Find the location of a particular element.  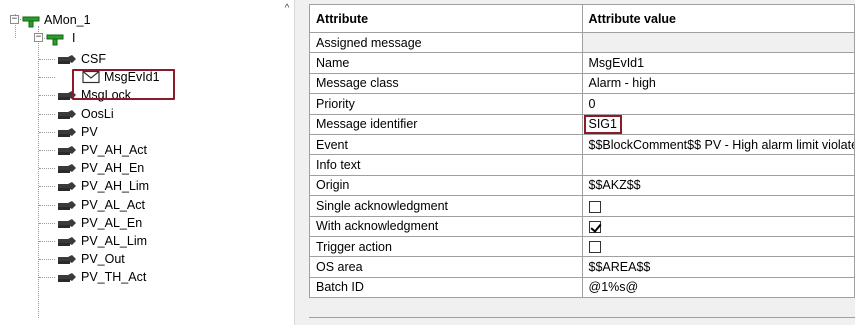

attribute-value-text: @1%s@ is located at coordinates (613, 287).